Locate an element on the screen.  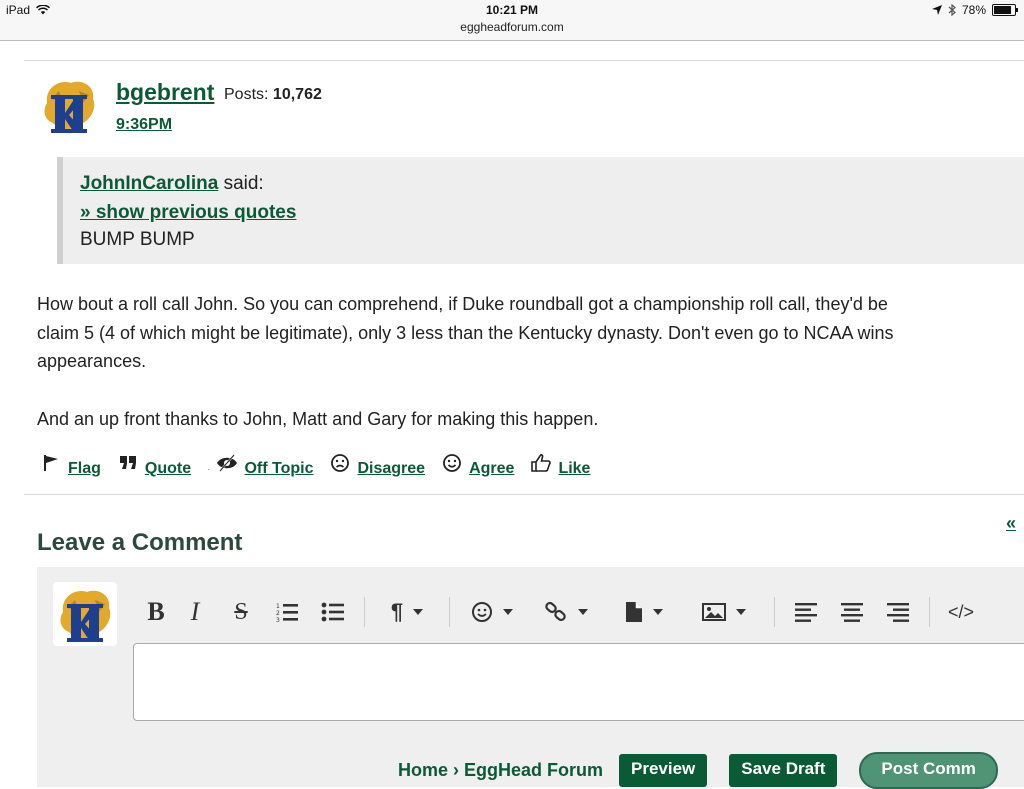
svg-text: 2 is located at coordinates (278, 613).